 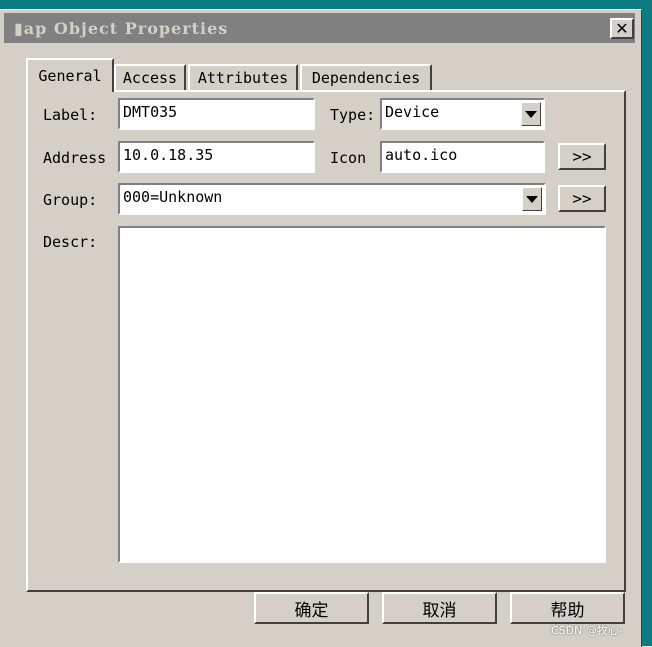 What do you see at coordinates (646, 323) in the screenshot?
I see `desktop-background-right` at bounding box center [646, 323].